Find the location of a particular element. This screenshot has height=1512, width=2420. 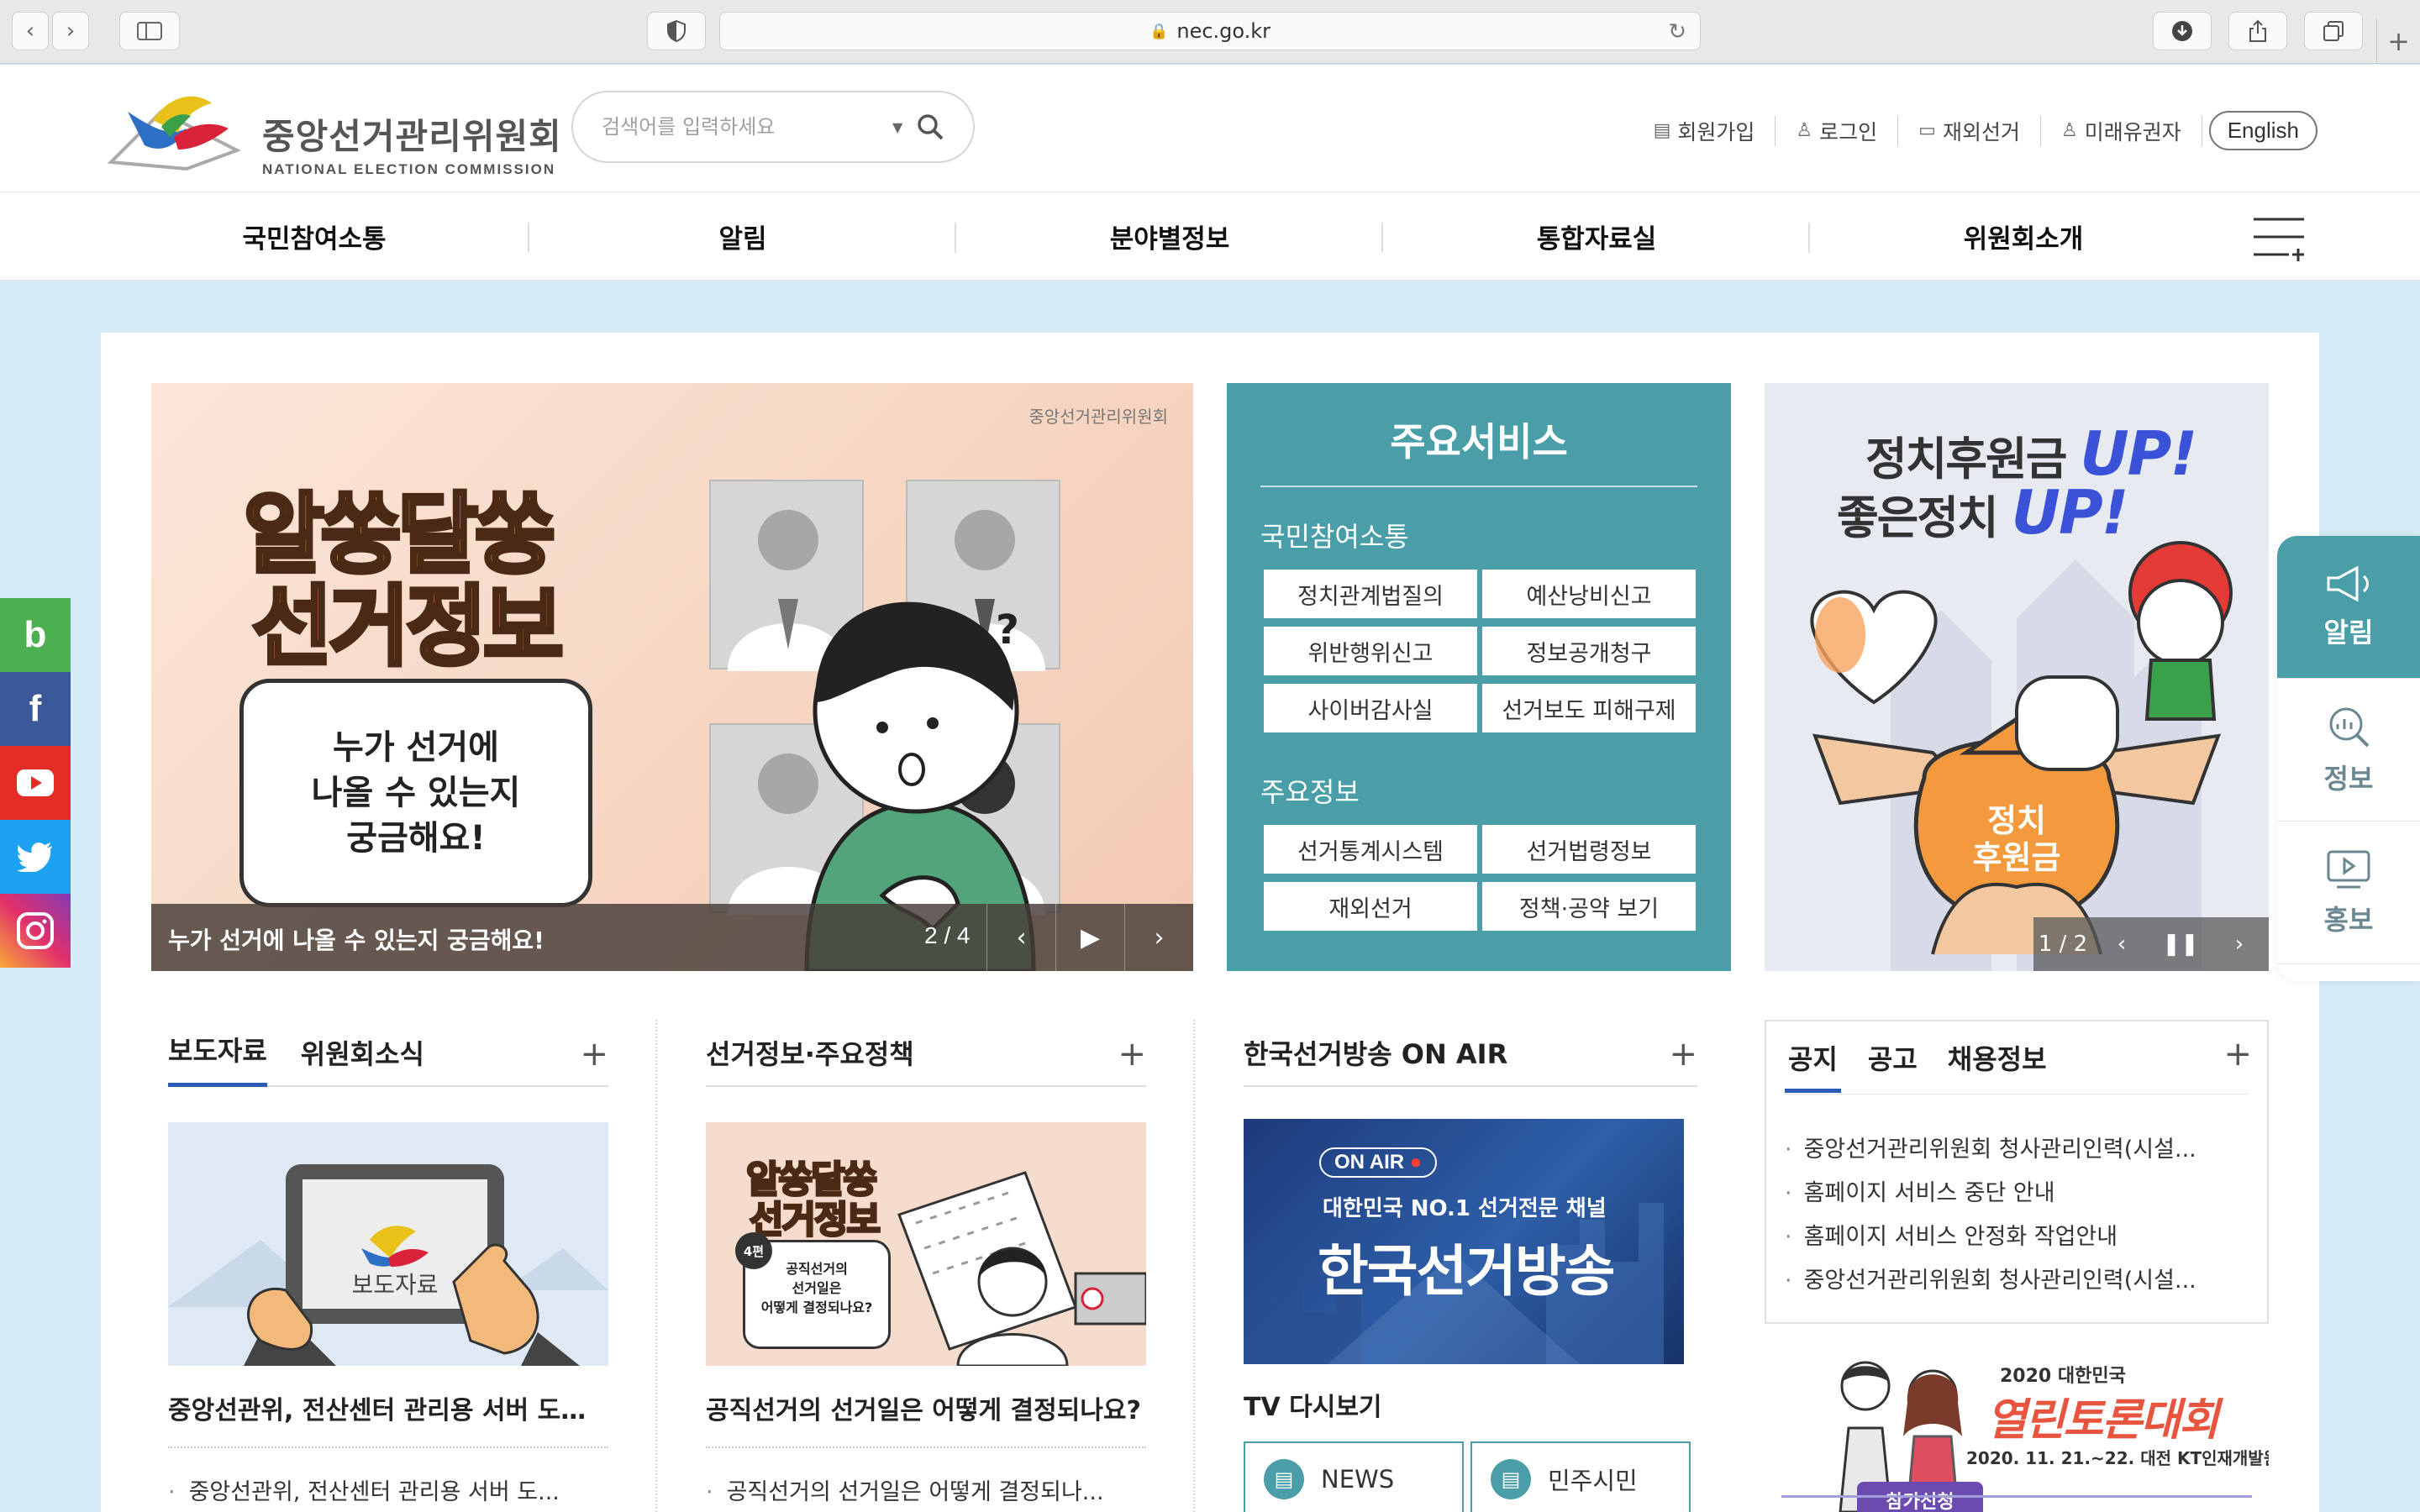

fund-banner-page-indicator: 1 / 2 is located at coordinates (2063, 944).